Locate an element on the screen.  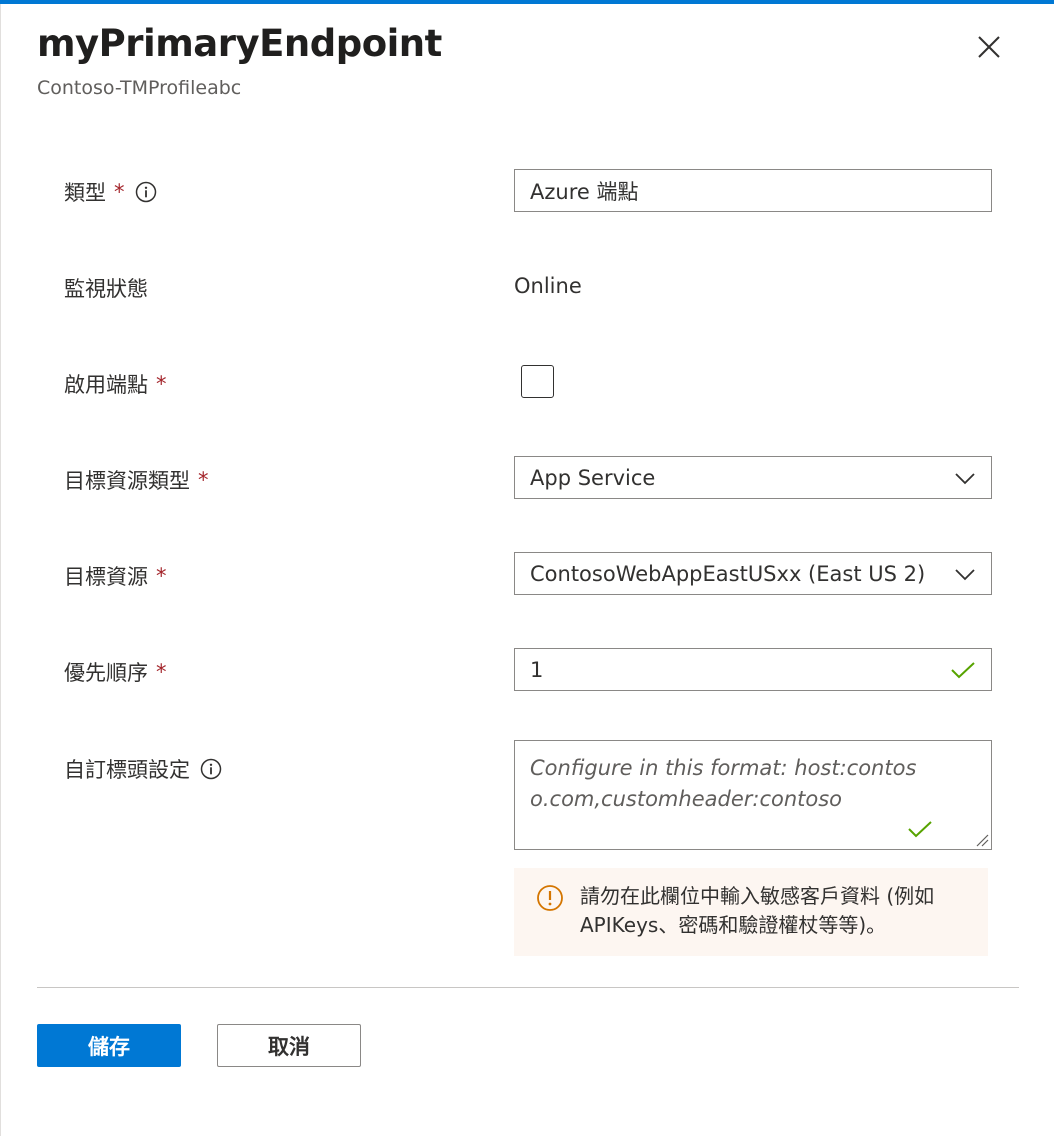
monitor-status-label: 監視狀態 is located at coordinates (106, 289).